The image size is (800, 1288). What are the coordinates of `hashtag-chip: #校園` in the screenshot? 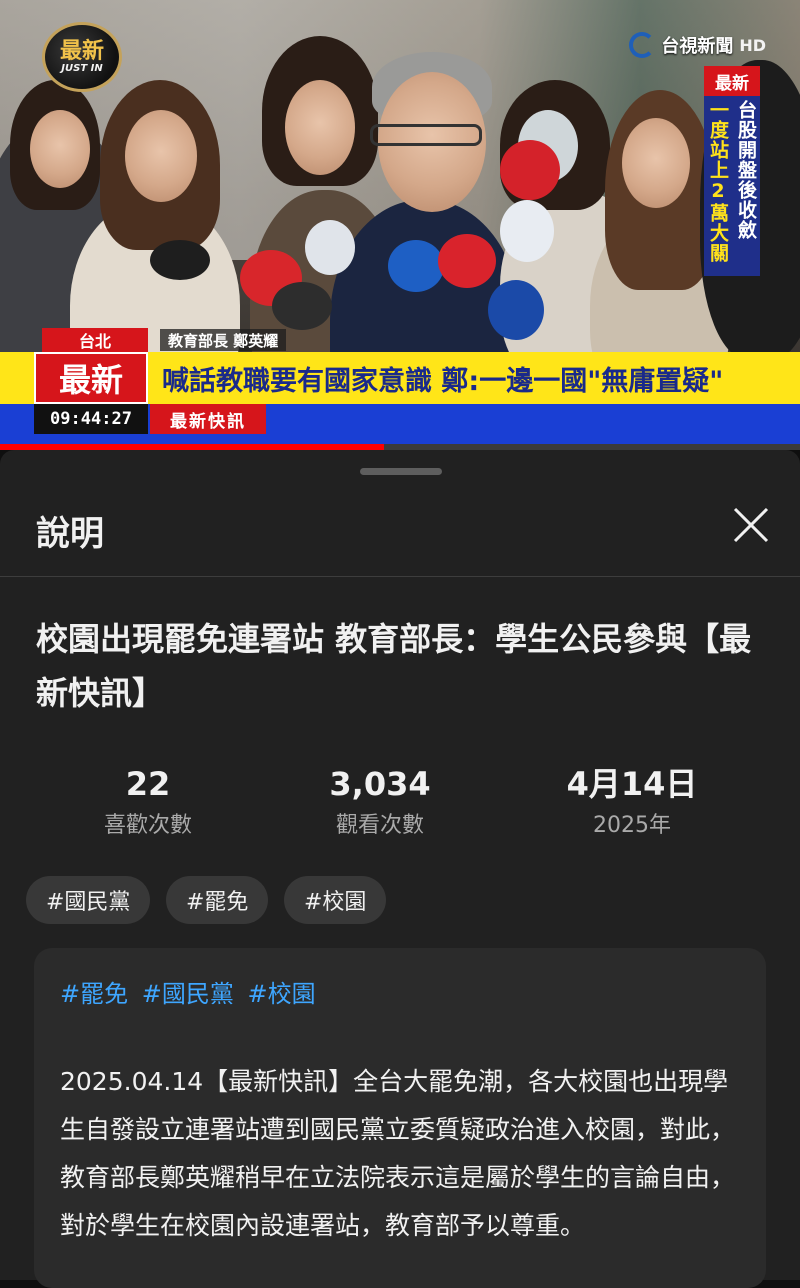 It's located at (335, 900).